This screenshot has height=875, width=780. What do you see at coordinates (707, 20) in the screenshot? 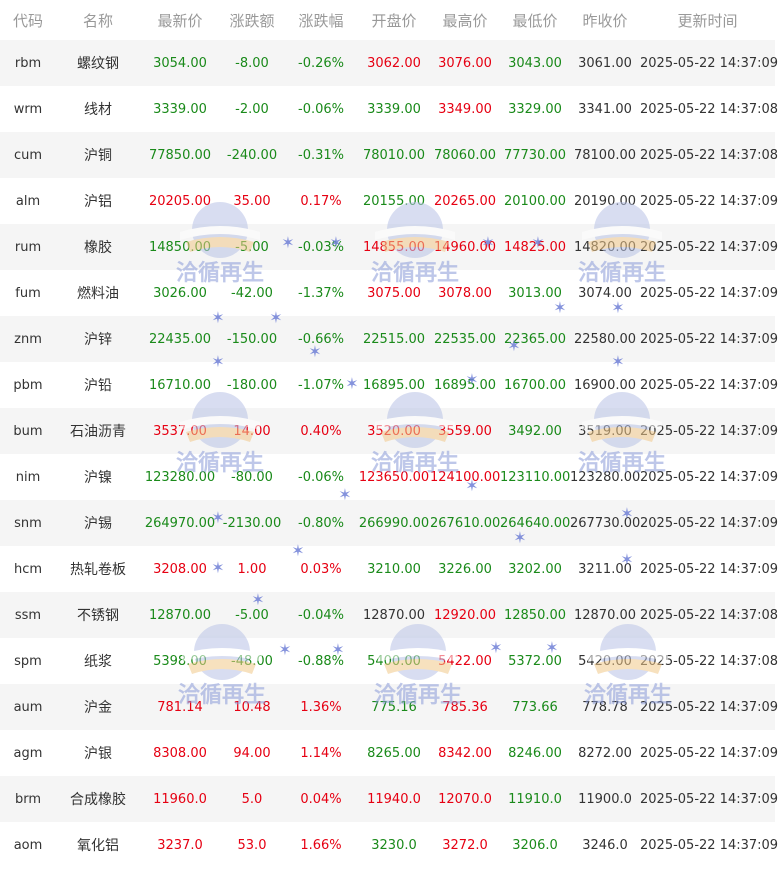
I see `col-header-update-time: 更新时间` at bounding box center [707, 20].